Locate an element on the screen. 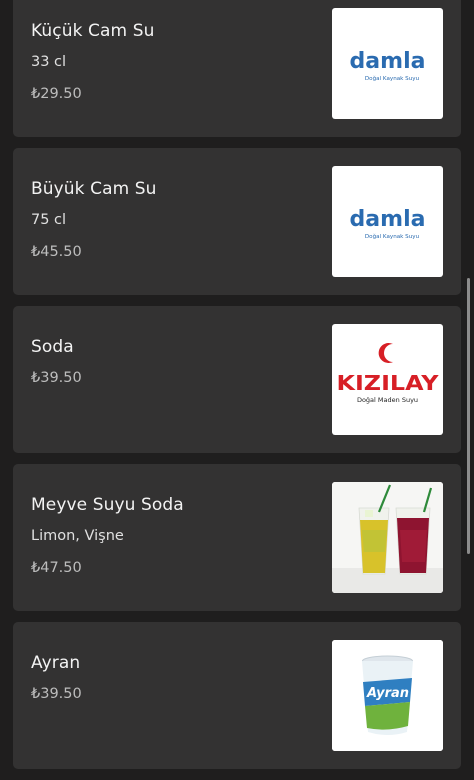  kizilay-brand-text: KIZILAY is located at coordinates (388, 383).